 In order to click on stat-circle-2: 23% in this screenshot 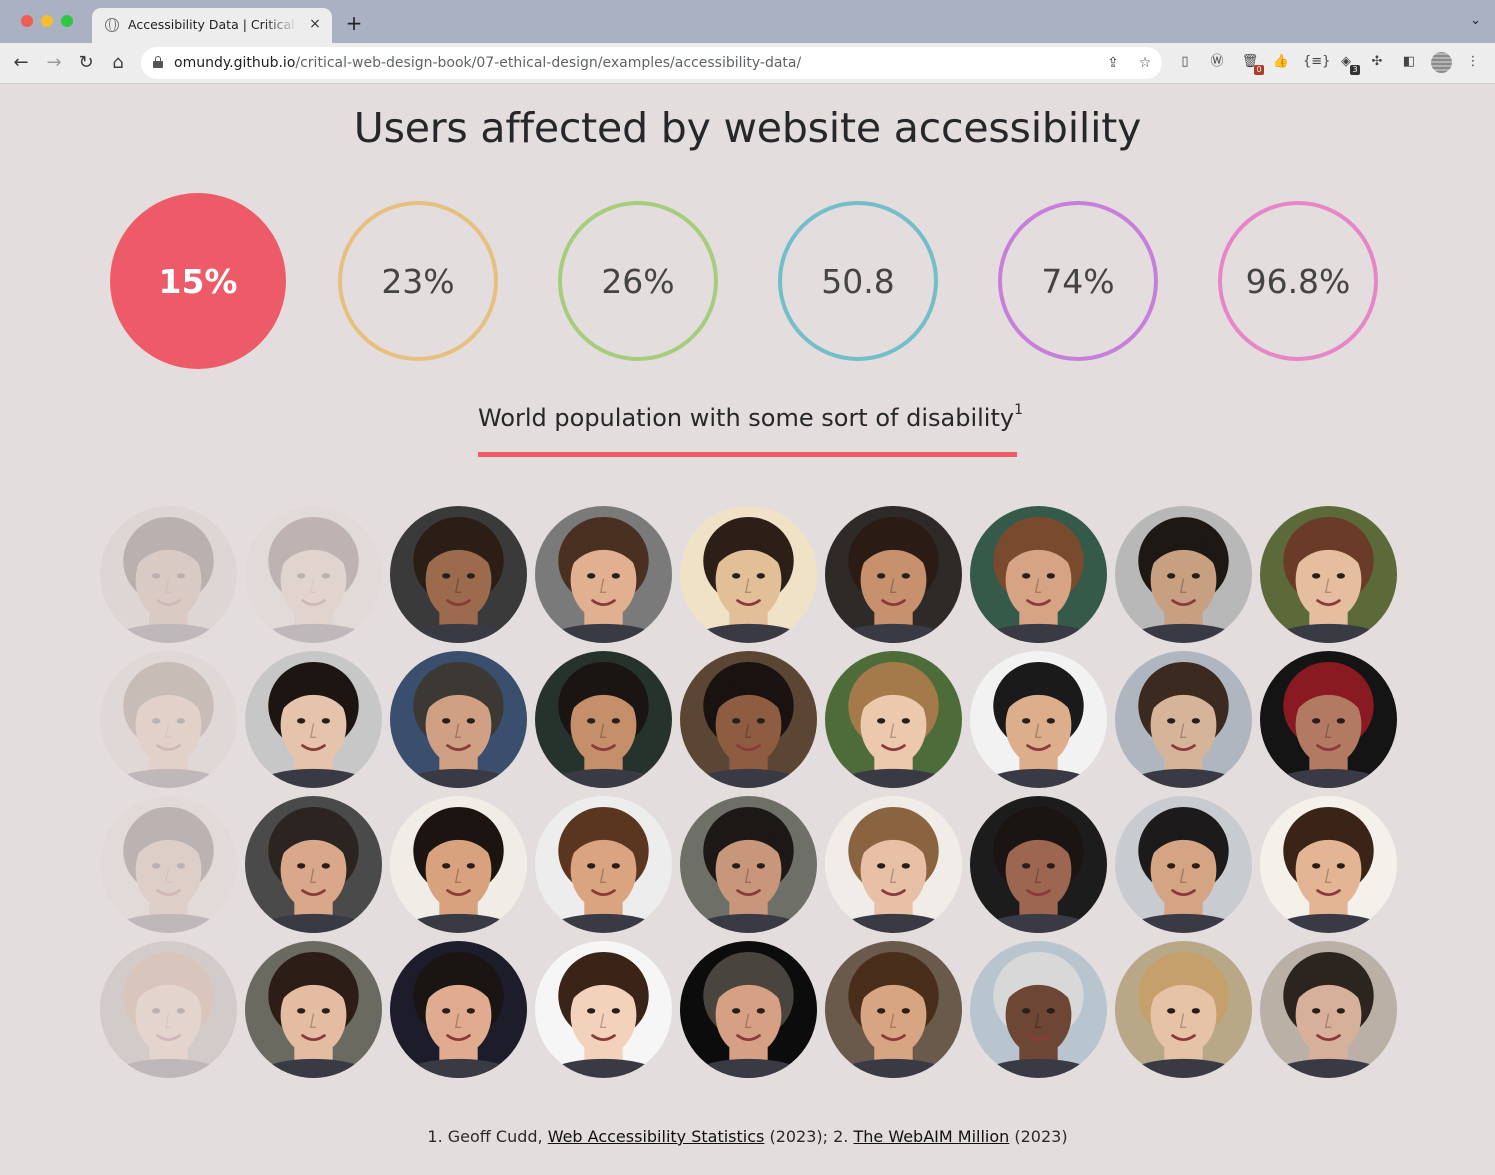, I will do `click(418, 281)`.